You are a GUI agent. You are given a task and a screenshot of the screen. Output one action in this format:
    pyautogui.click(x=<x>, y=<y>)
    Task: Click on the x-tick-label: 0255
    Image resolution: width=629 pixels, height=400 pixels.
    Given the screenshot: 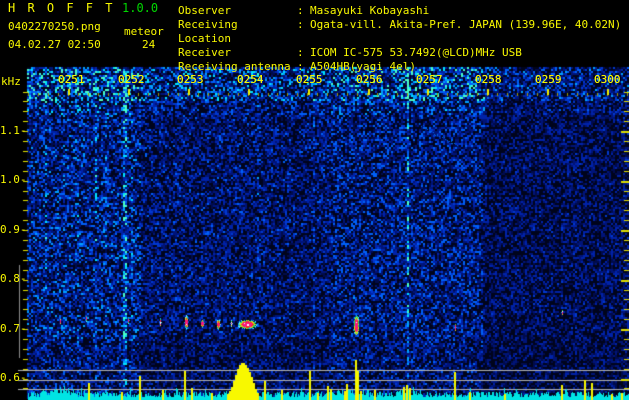 What is the action you would take?
    pyautogui.click(x=309, y=79)
    